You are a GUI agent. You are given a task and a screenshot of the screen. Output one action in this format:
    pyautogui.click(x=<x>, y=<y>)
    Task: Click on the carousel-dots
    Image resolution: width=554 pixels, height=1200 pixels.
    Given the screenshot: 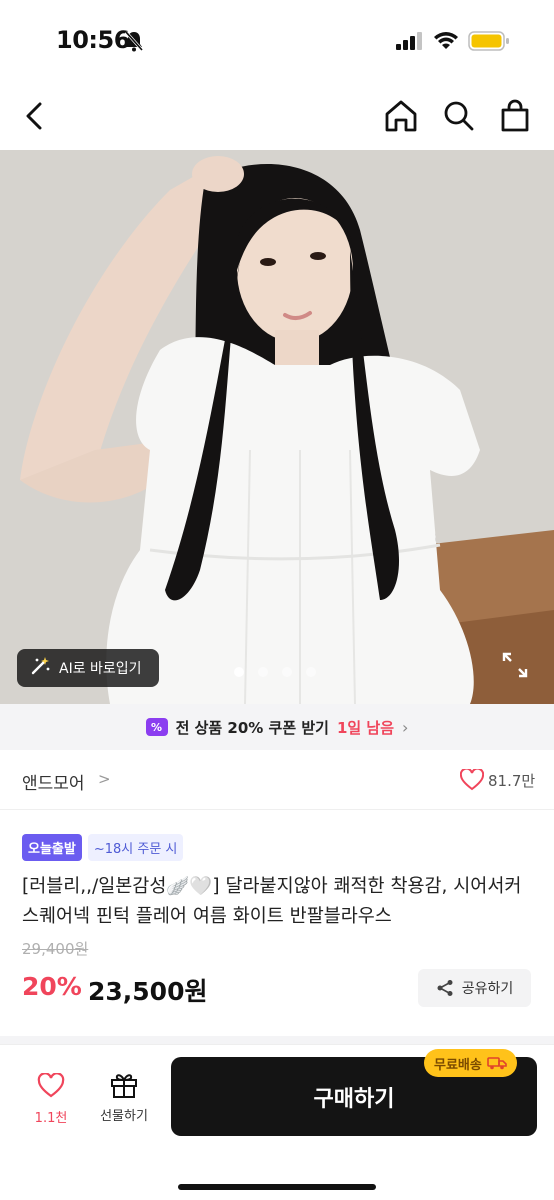 What is the action you would take?
    pyautogui.click(x=275, y=672)
    